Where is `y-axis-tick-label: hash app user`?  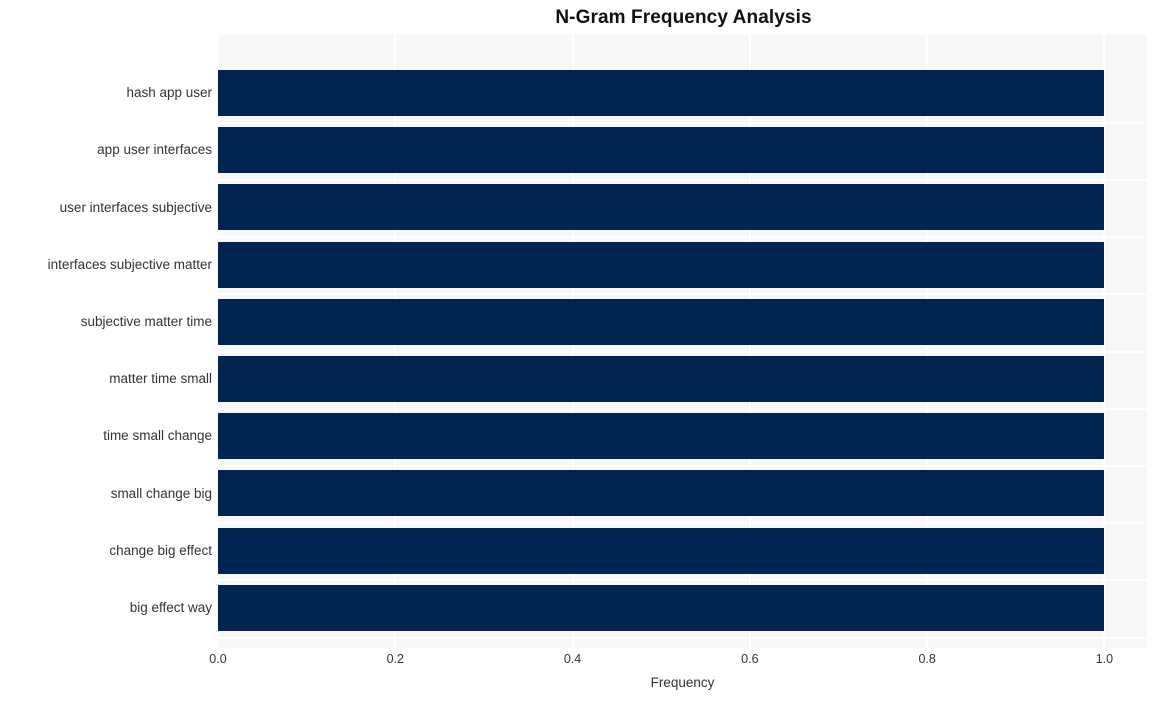 y-axis-tick-label: hash app user is located at coordinates (169, 93).